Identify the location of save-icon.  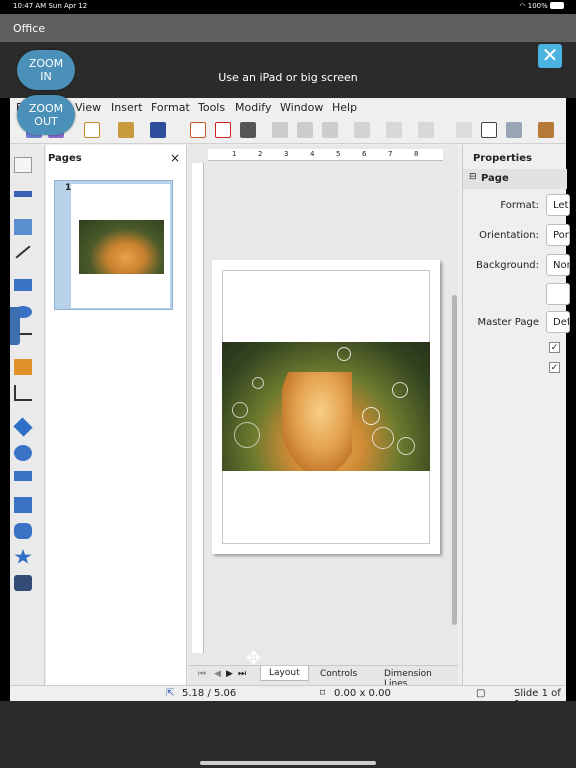
(158, 130).